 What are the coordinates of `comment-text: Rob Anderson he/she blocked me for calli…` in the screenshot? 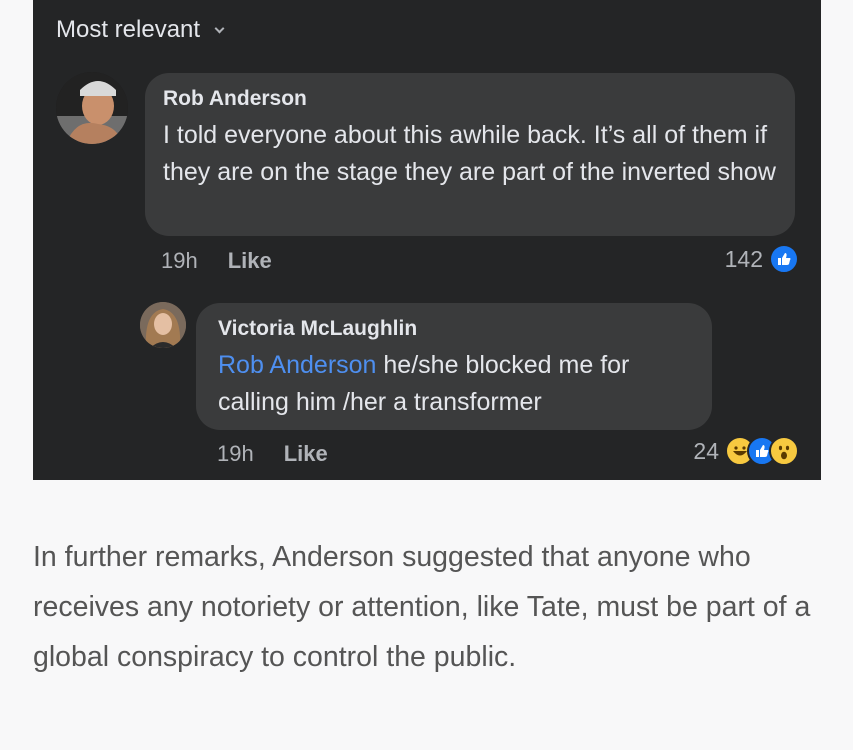 It's located at (454, 384).